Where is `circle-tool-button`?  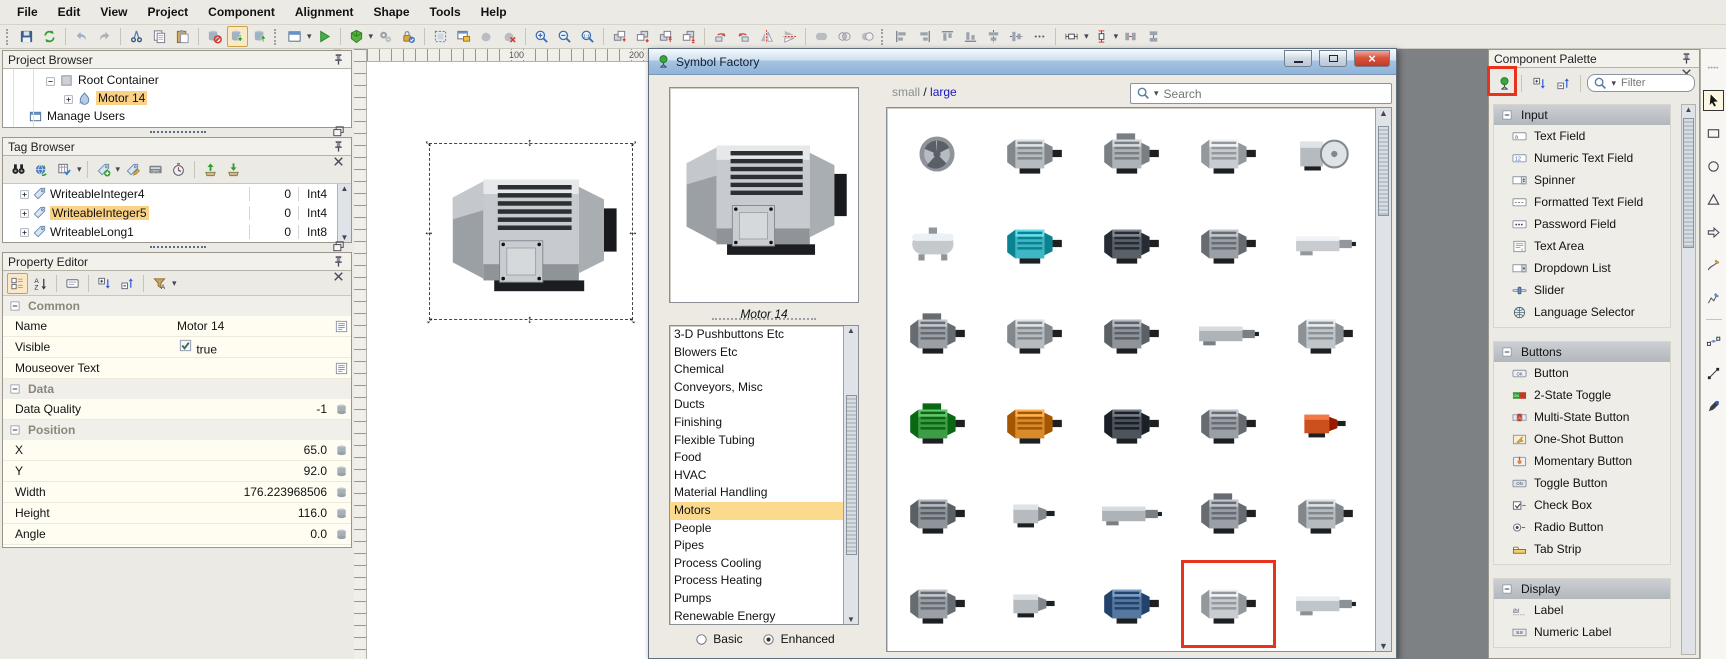
circle-tool-button is located at coordinates (1713, 166).